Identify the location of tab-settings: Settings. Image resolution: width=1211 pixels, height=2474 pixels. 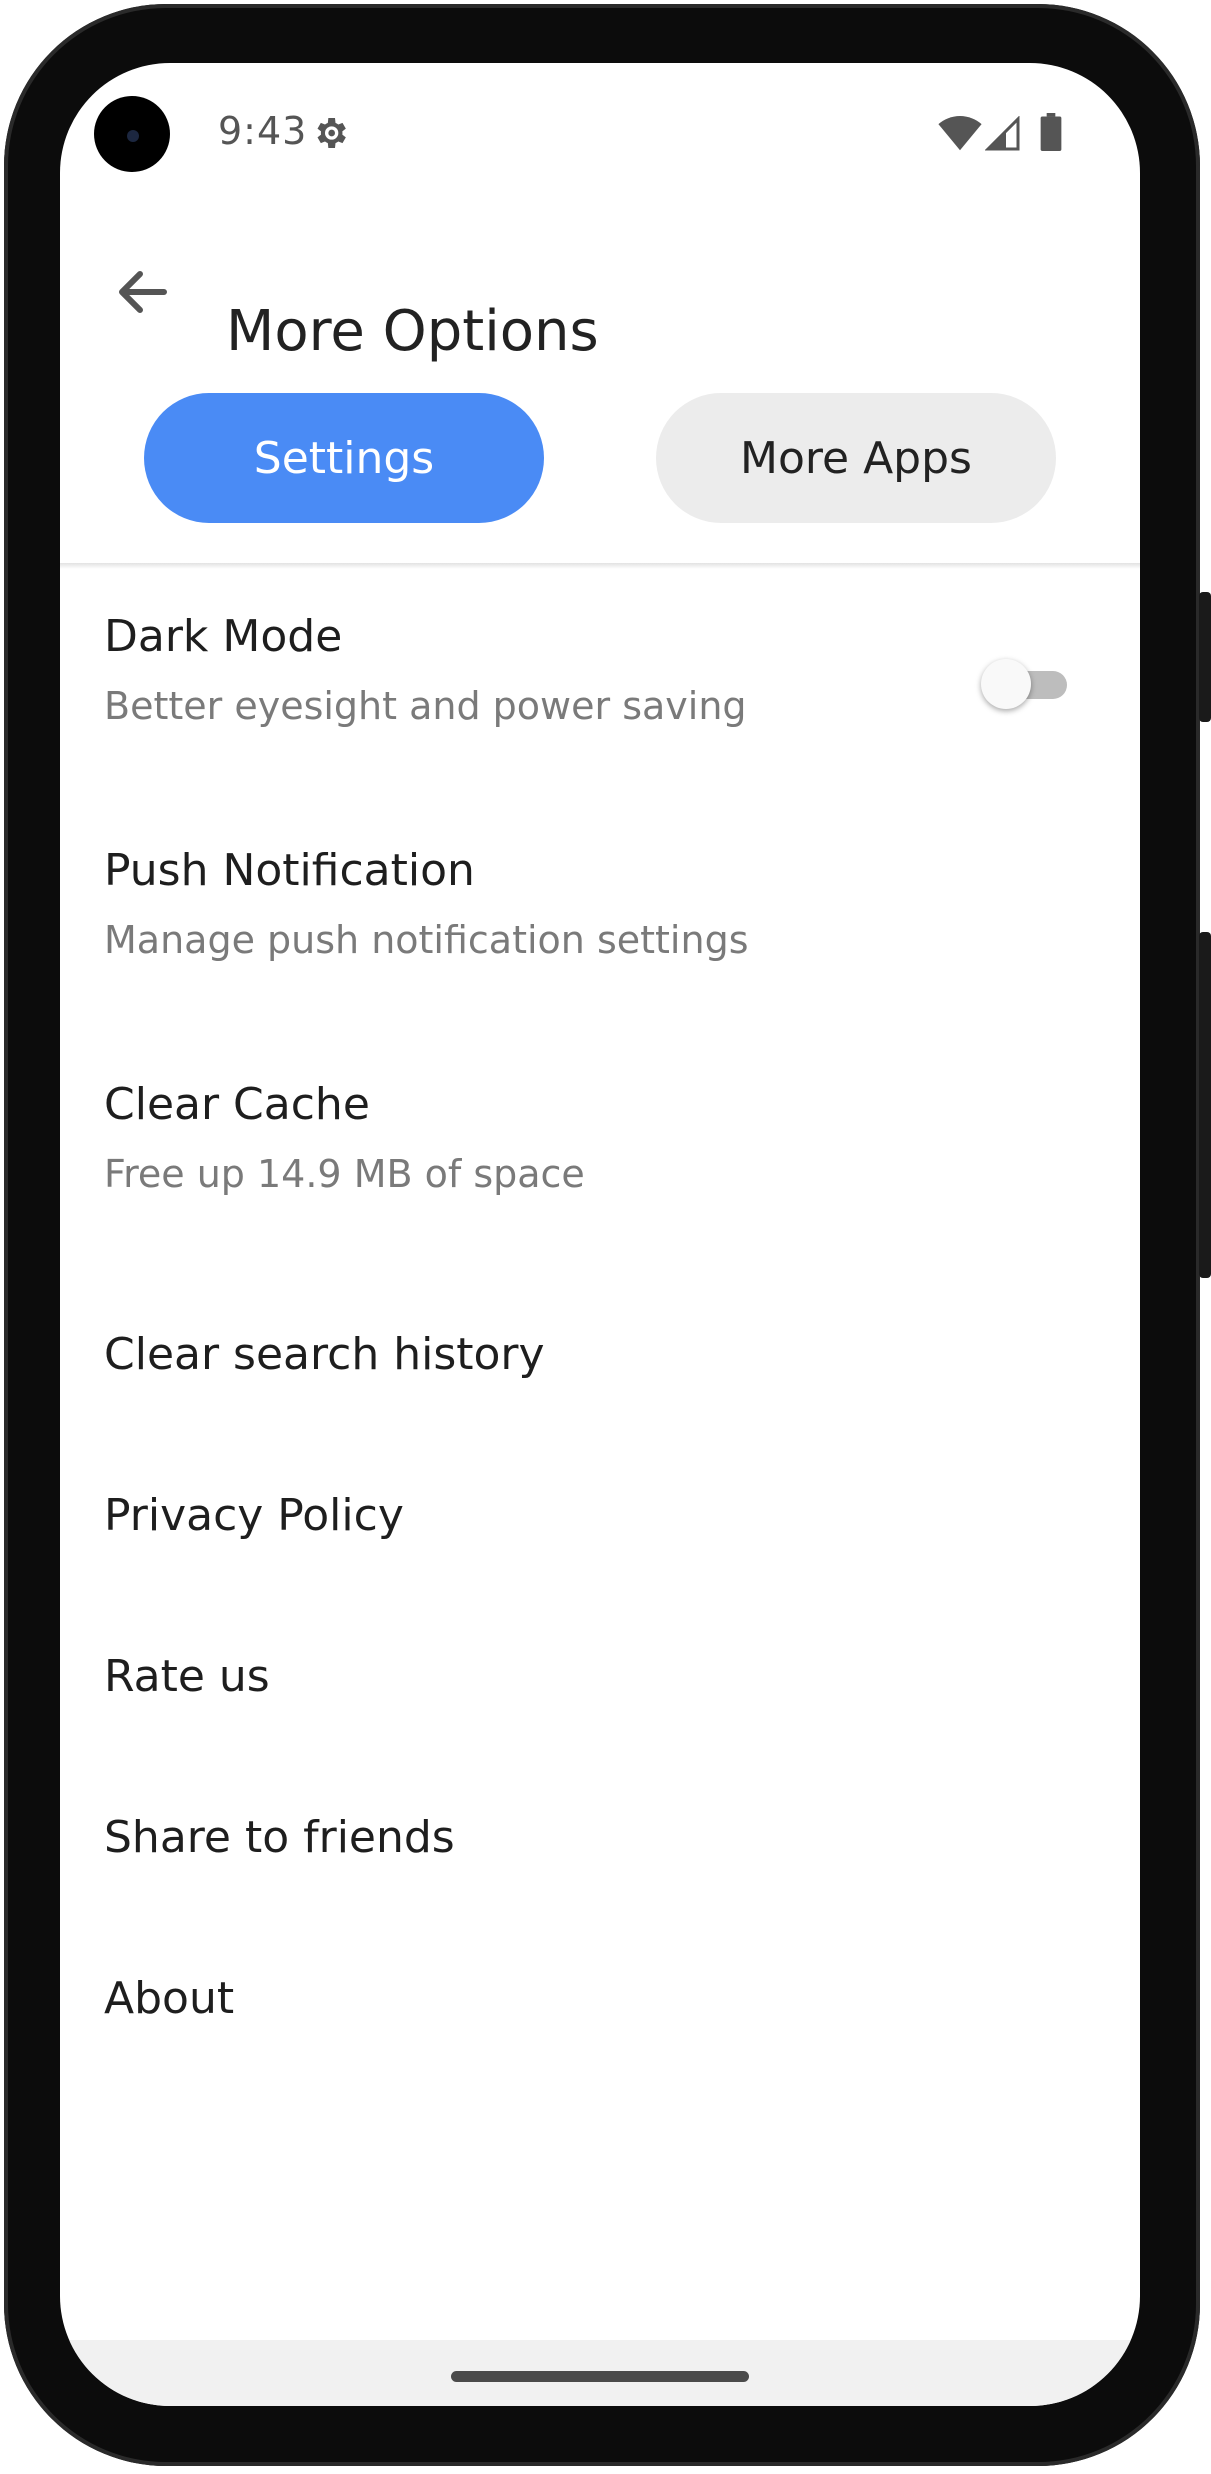
(344, 458).